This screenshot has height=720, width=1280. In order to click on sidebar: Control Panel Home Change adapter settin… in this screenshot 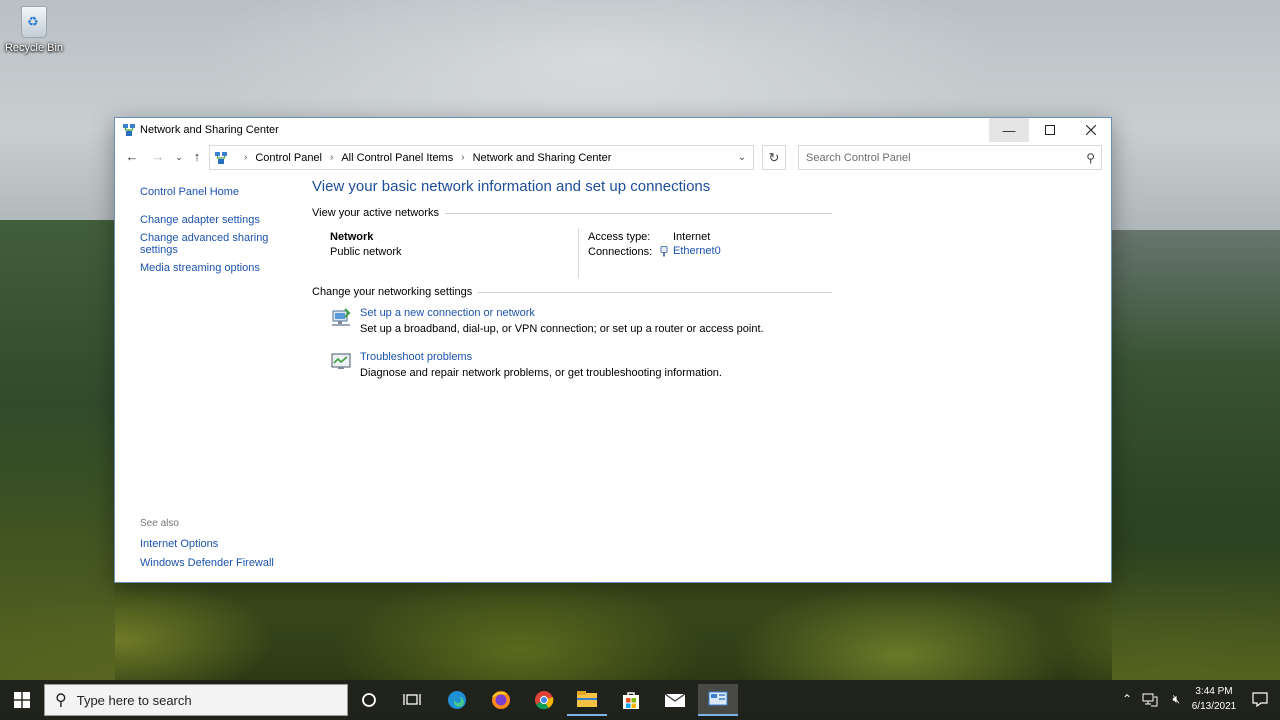, I will do `click(220, 233)`.